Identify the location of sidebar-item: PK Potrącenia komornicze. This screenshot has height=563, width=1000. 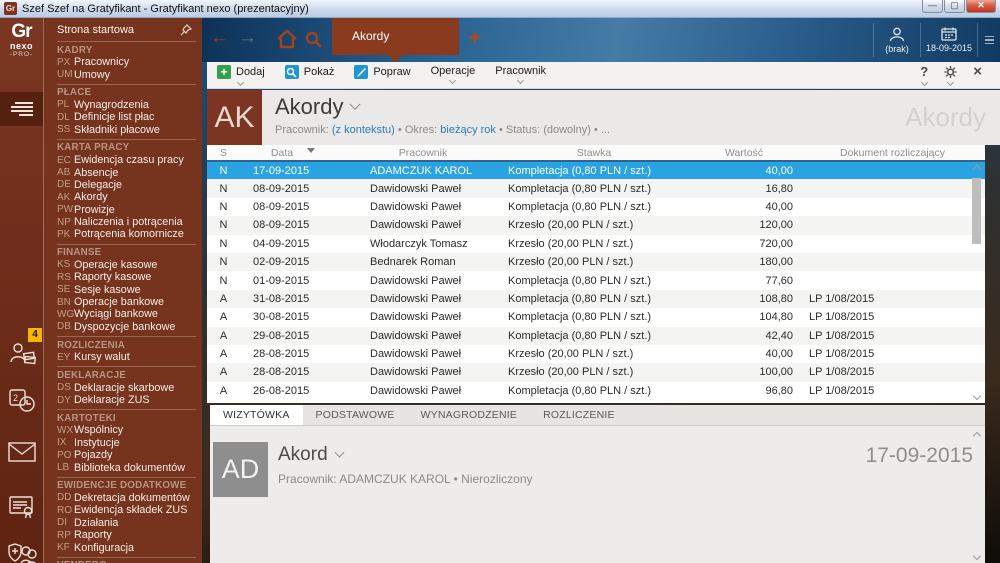
(129, 234).